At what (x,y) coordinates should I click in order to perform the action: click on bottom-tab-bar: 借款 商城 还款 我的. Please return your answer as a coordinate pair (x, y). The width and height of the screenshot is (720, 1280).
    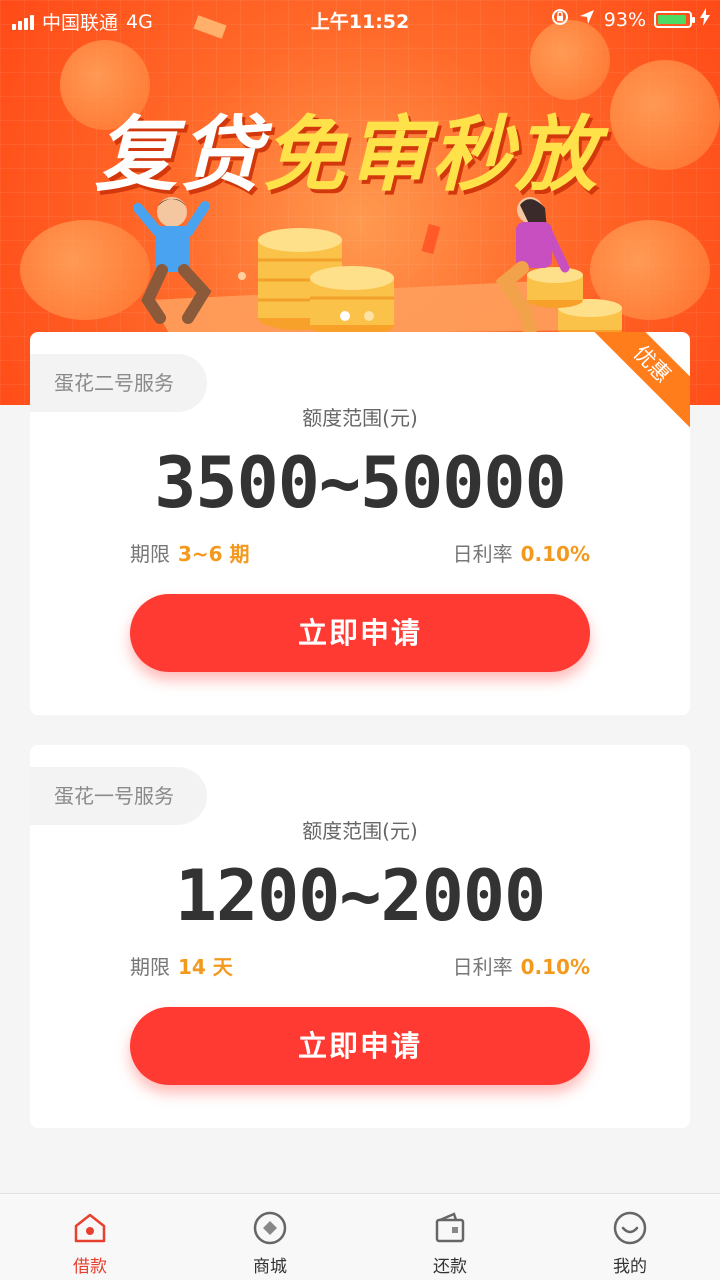
    Looking at the image, I should click on (360, 1236).